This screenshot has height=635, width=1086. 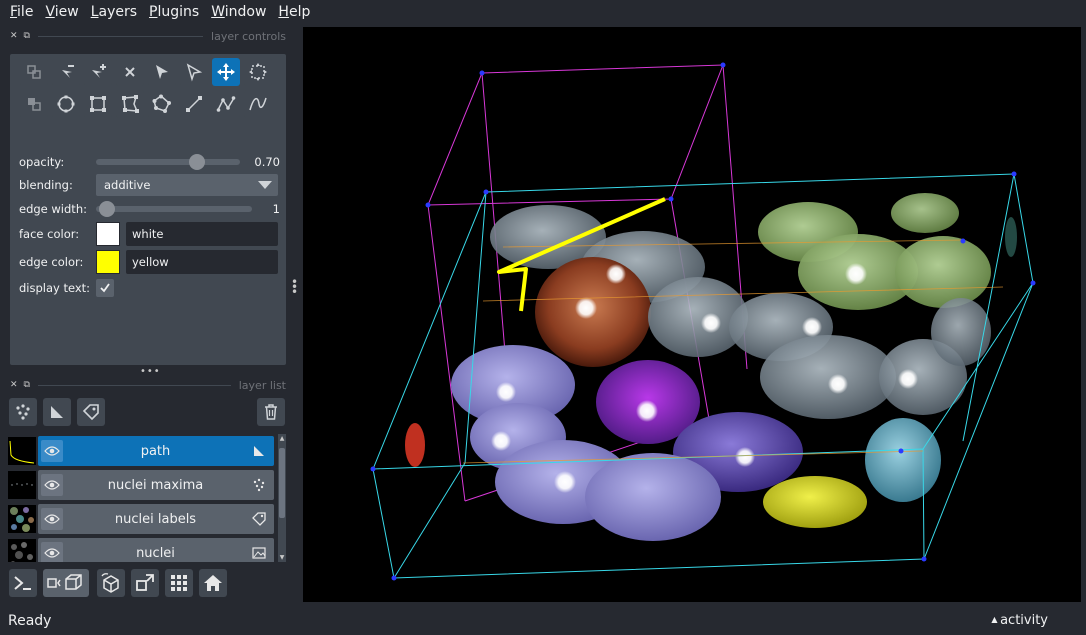 I want to click on console-button, so click(x=23, y=583).